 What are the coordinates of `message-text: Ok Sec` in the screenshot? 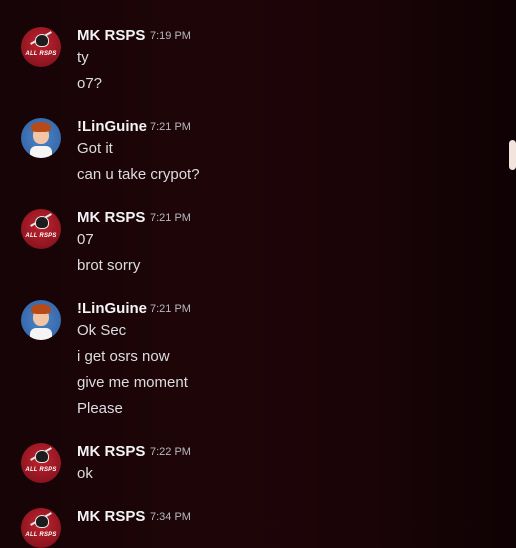 It's located at (102, 330).